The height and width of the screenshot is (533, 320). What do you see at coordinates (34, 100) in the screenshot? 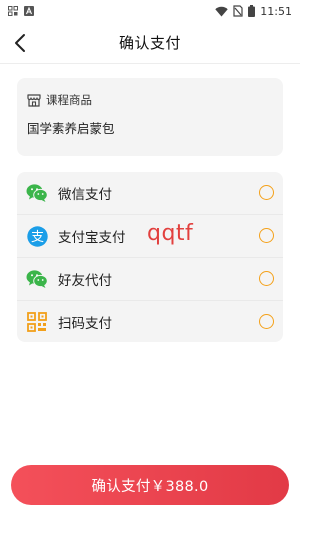
I see `store-icon` at bounding box center [34, 100].